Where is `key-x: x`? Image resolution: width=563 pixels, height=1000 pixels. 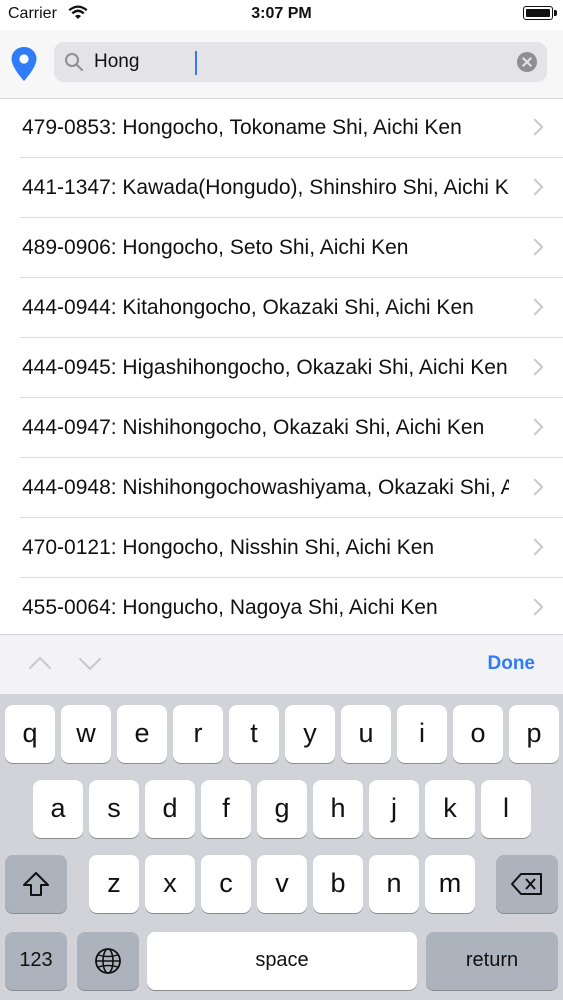 key-x: x is located at coordinates (170, 884).